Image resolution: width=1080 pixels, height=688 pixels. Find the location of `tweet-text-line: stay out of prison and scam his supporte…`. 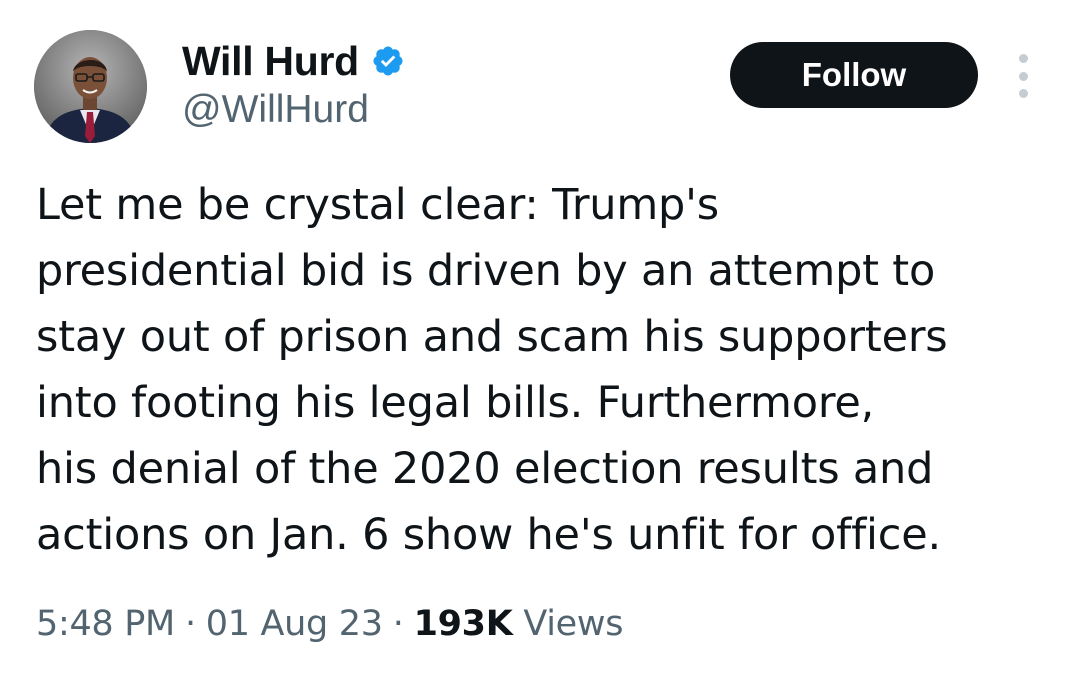

tweet-text-line: stay out of prison and scam his supporte… is located at coordinates (492, 337).